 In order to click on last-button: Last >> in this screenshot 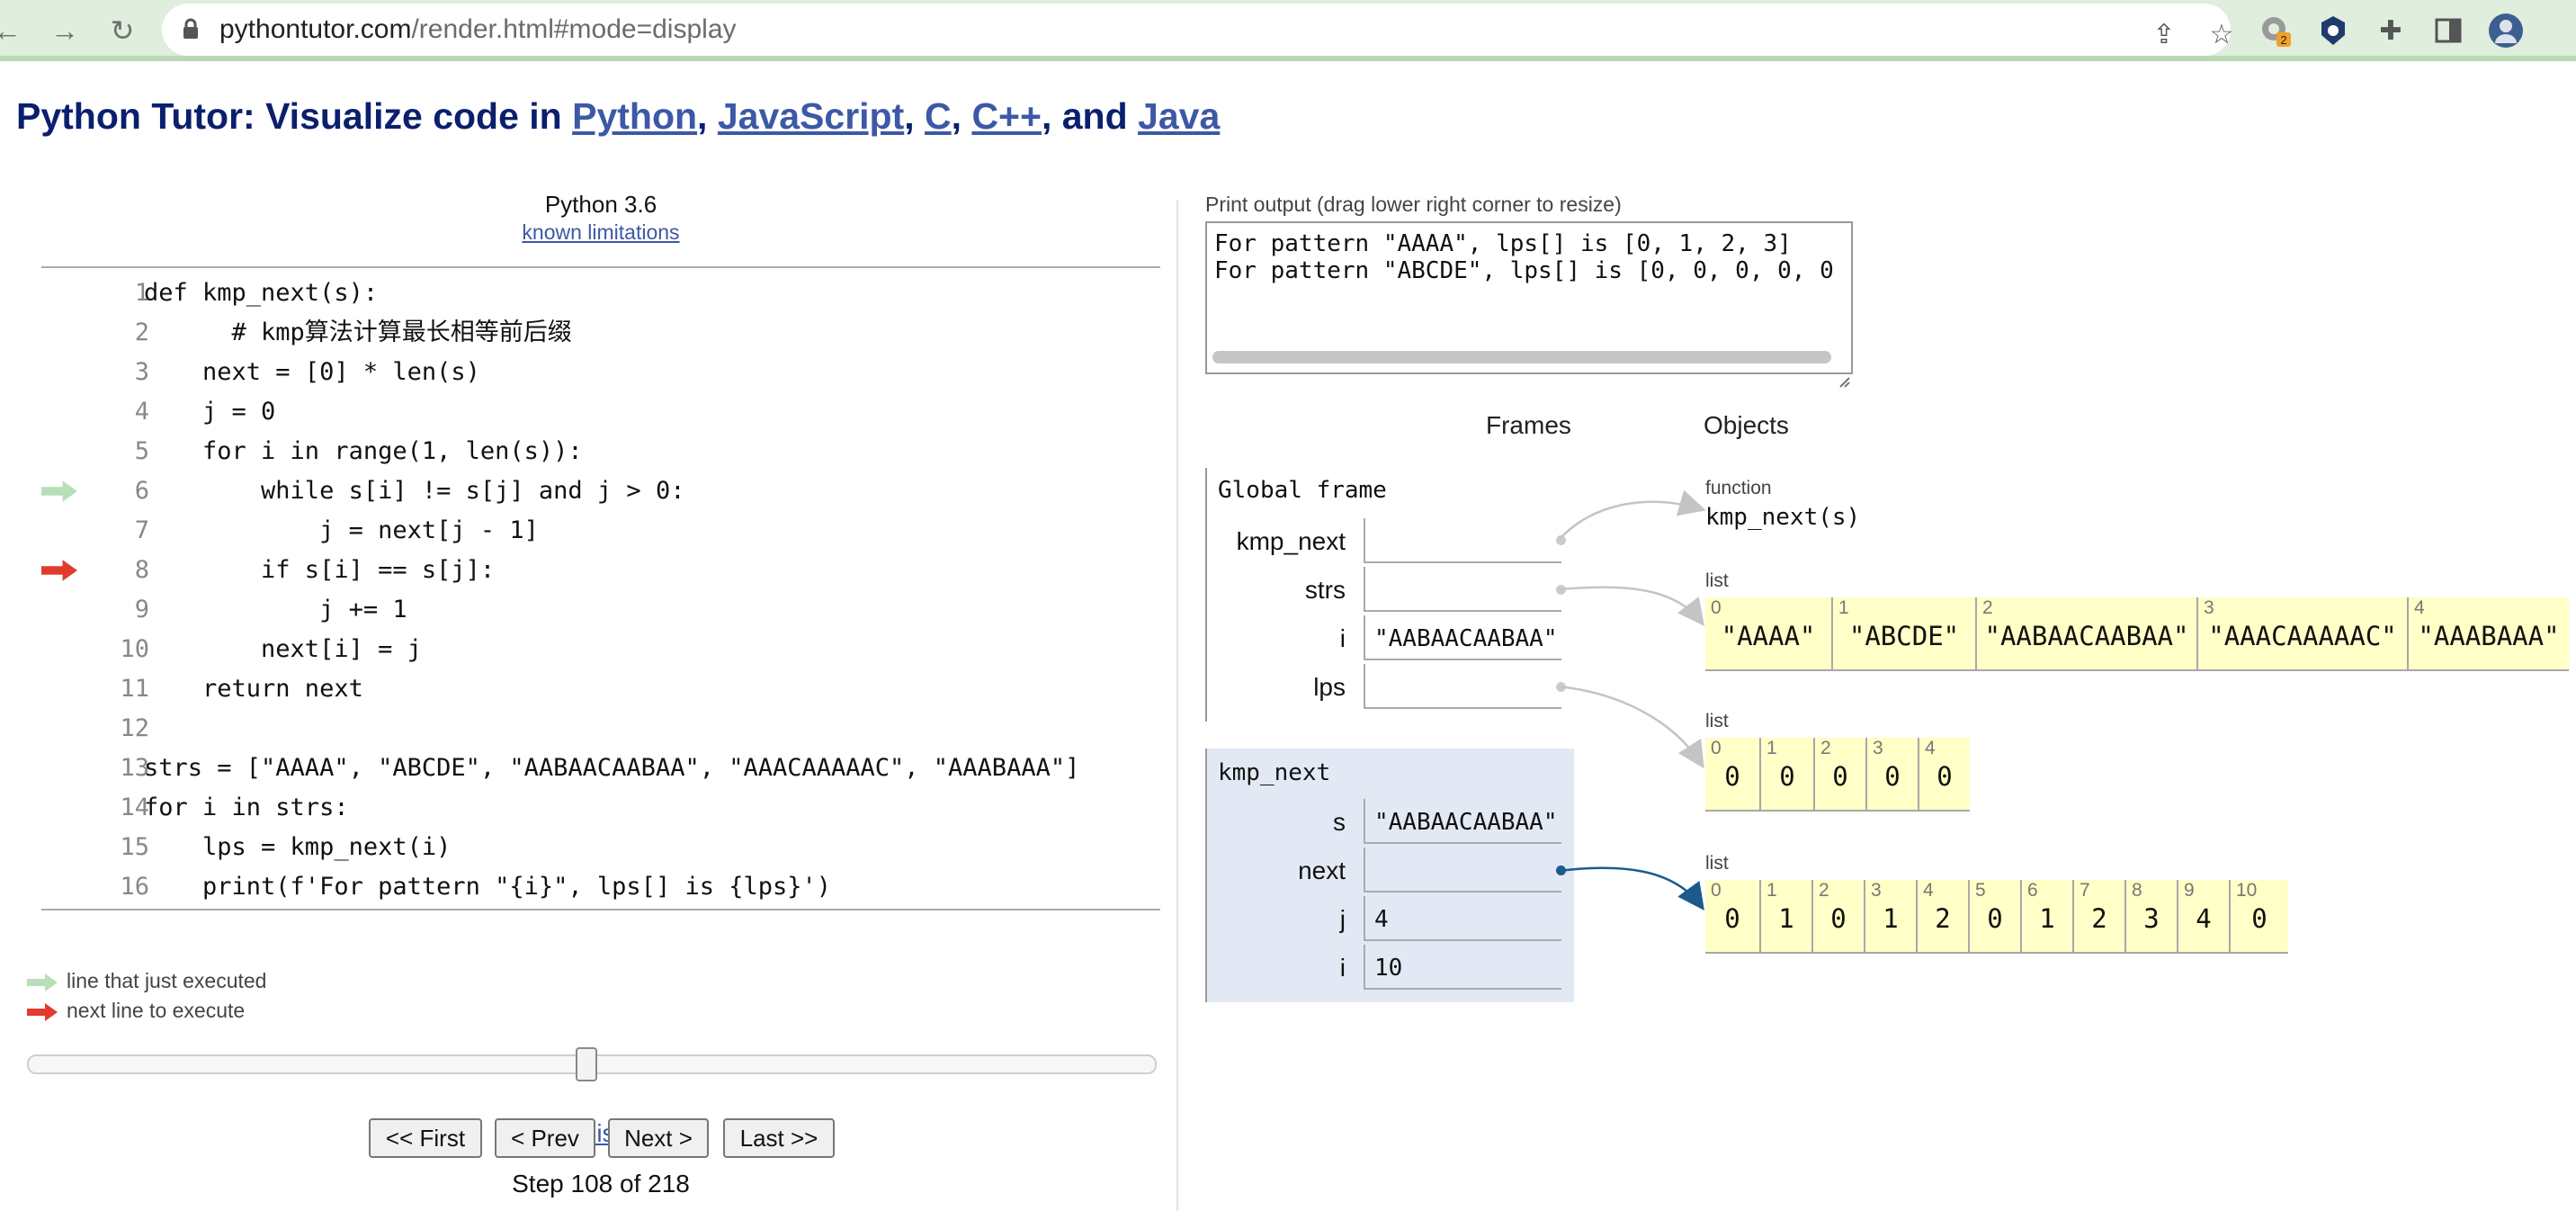, I will do `click(779, 1138)`.